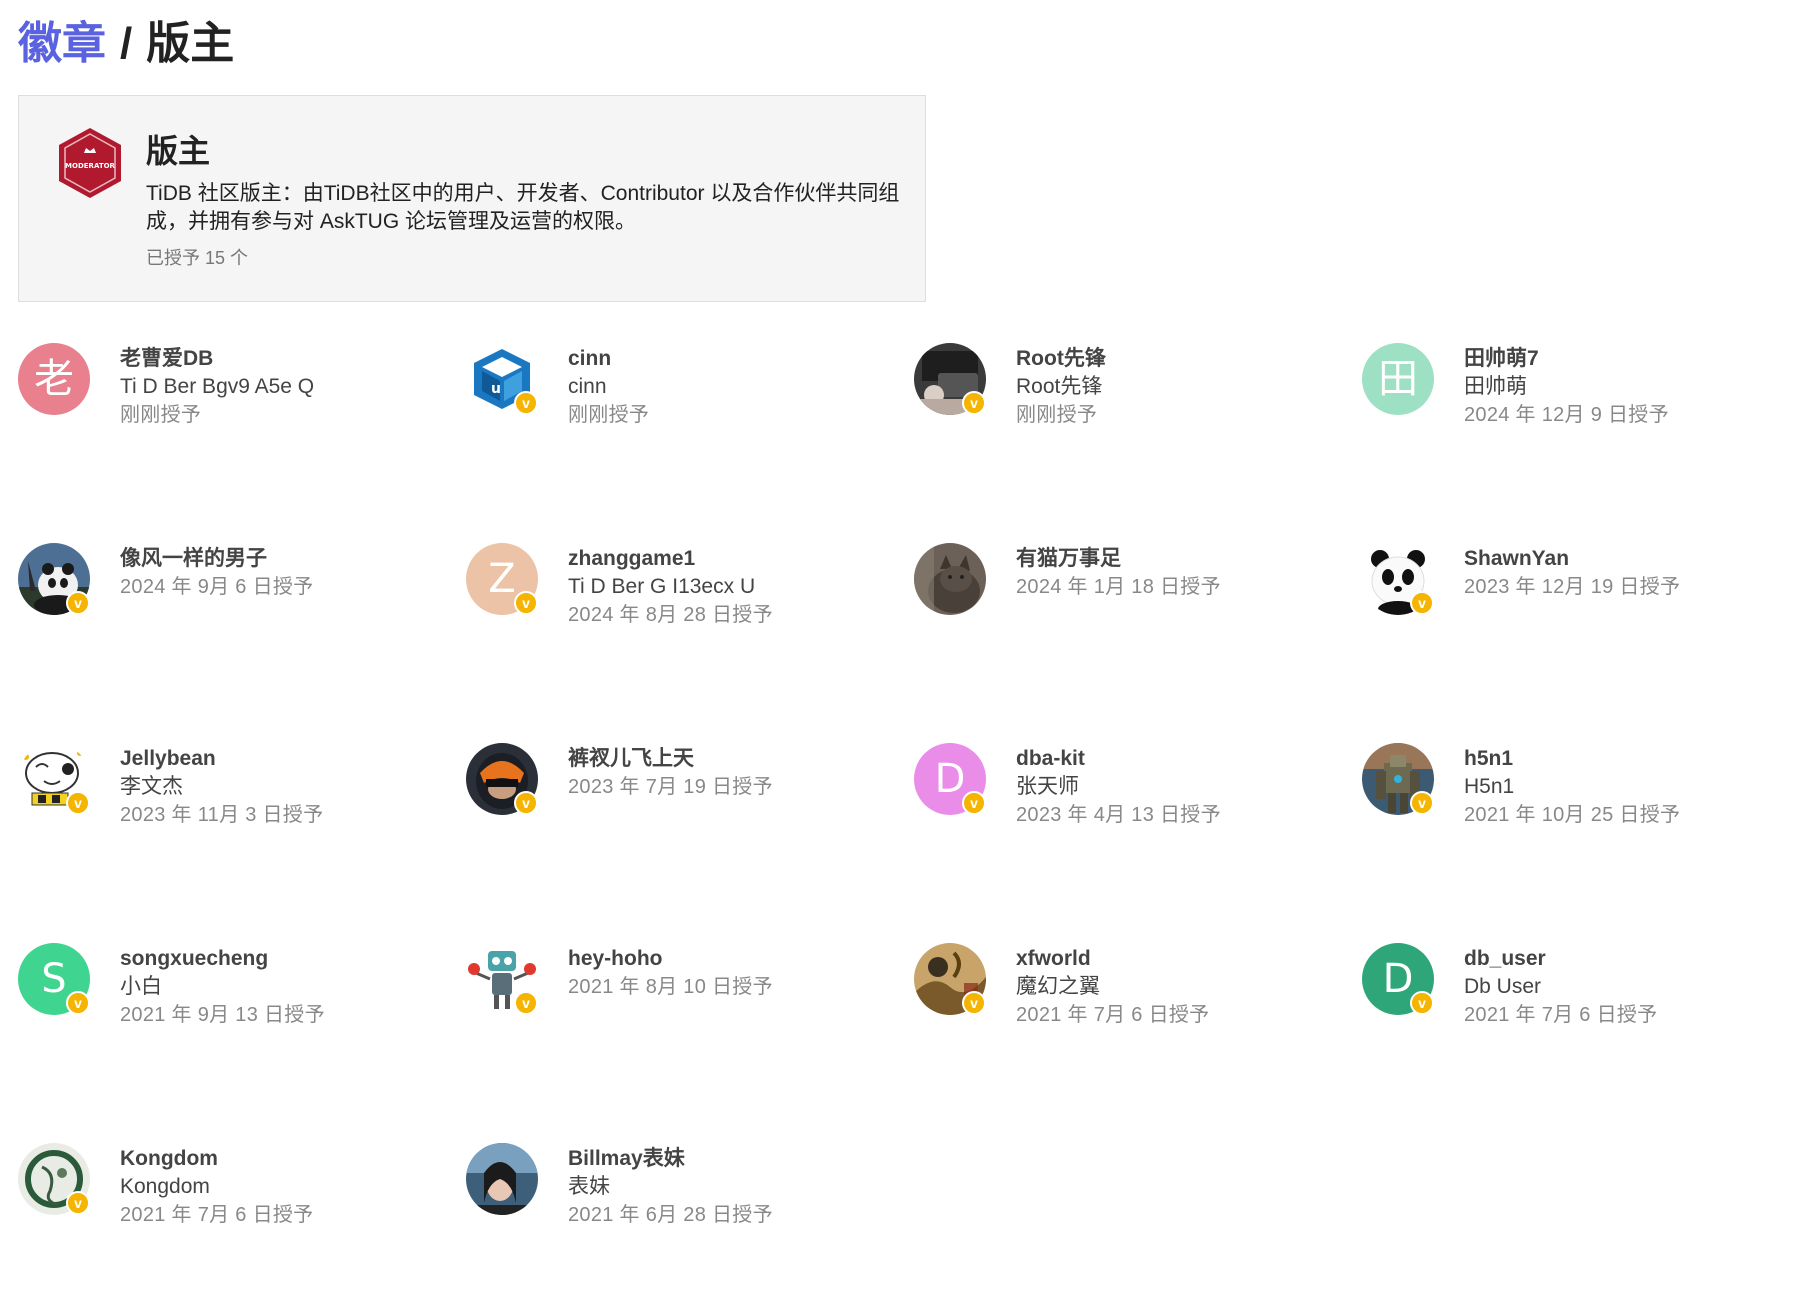 This screenshot has width=1818, height=1294. I want to click on user-info: Jellybean 李文杰 2023 年 11月 3 日授予, so click(285, 787).